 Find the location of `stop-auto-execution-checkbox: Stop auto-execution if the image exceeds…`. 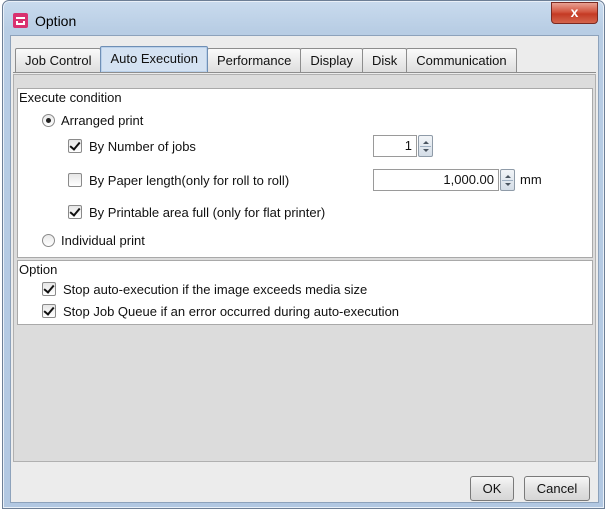

stop-auto-execution-checkbox: Stop auto-execution if the image exceeds… is located at coordinates (204, 289).